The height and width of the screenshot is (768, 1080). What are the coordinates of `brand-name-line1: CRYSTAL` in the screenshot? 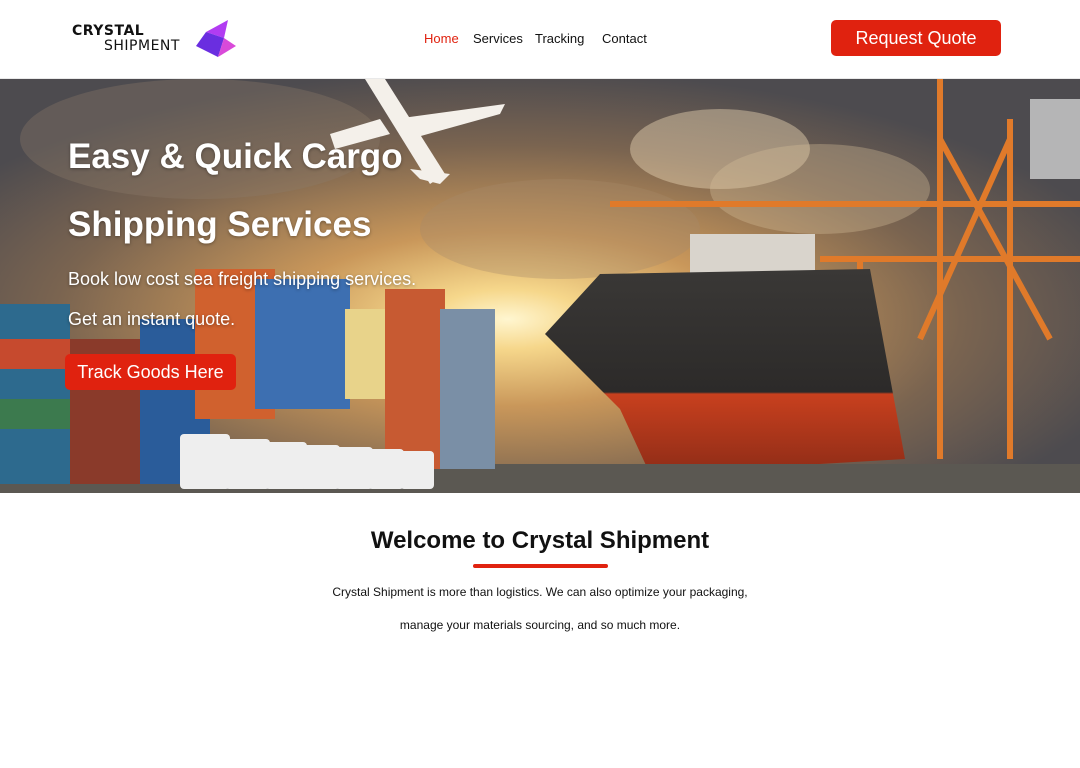 It's located at (108, 31).